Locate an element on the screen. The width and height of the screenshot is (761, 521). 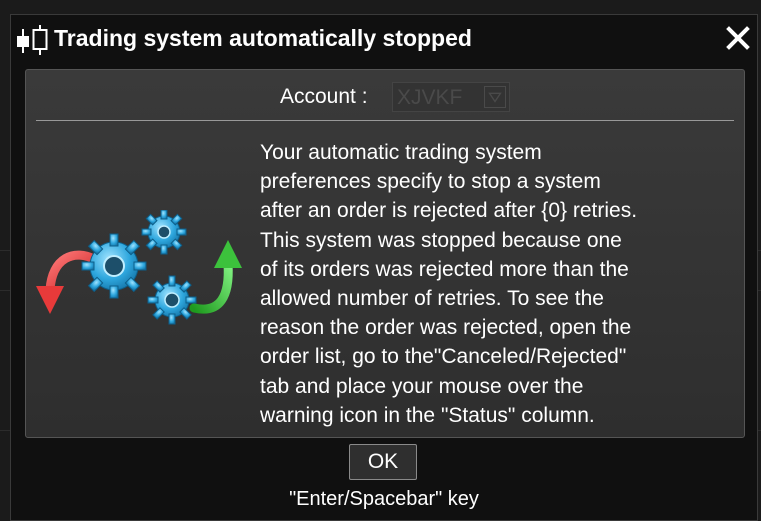
gears-with-arrows-icon is located at coordinates (139, 267).